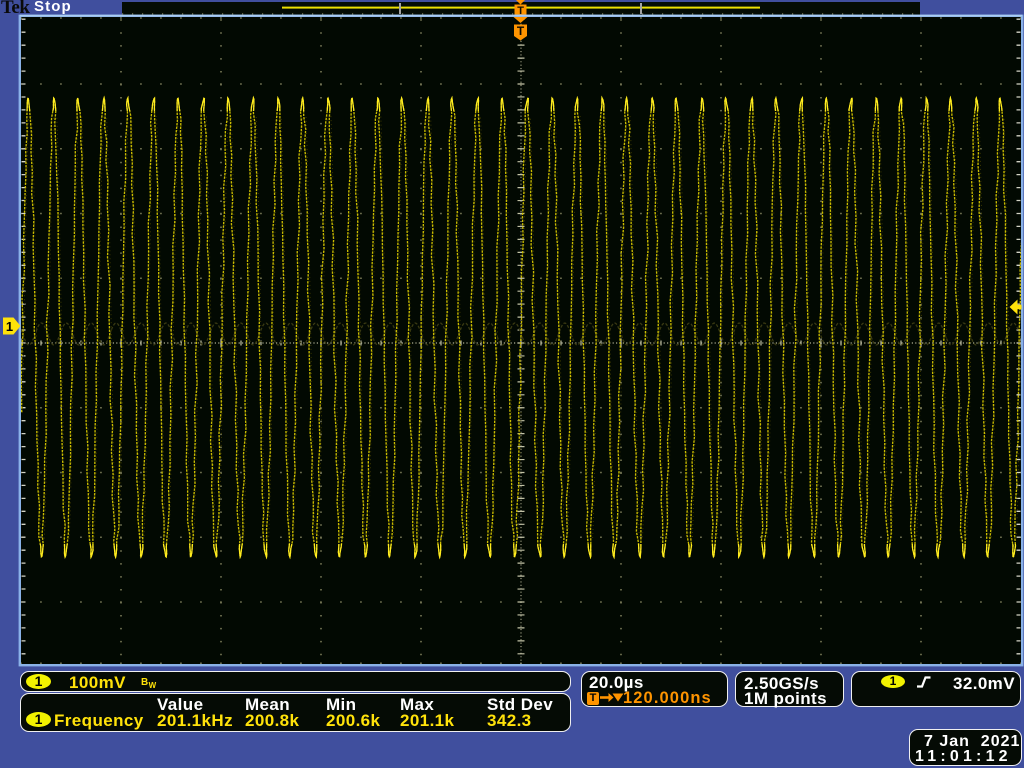 Image resolution: width=1024 pixels, height=768 pixels. What do you see at coordinates (9, 326) in the screenshot?
I see `svg-text: 1` at bounding box center [9, 326].